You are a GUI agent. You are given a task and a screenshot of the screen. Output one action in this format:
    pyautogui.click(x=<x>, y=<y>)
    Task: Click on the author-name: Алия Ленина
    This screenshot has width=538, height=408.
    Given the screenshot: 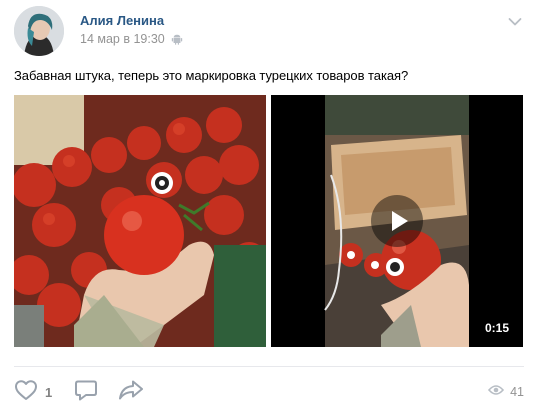 What is the action you would take?
    pyautogui.click(x=122, y=20)
    